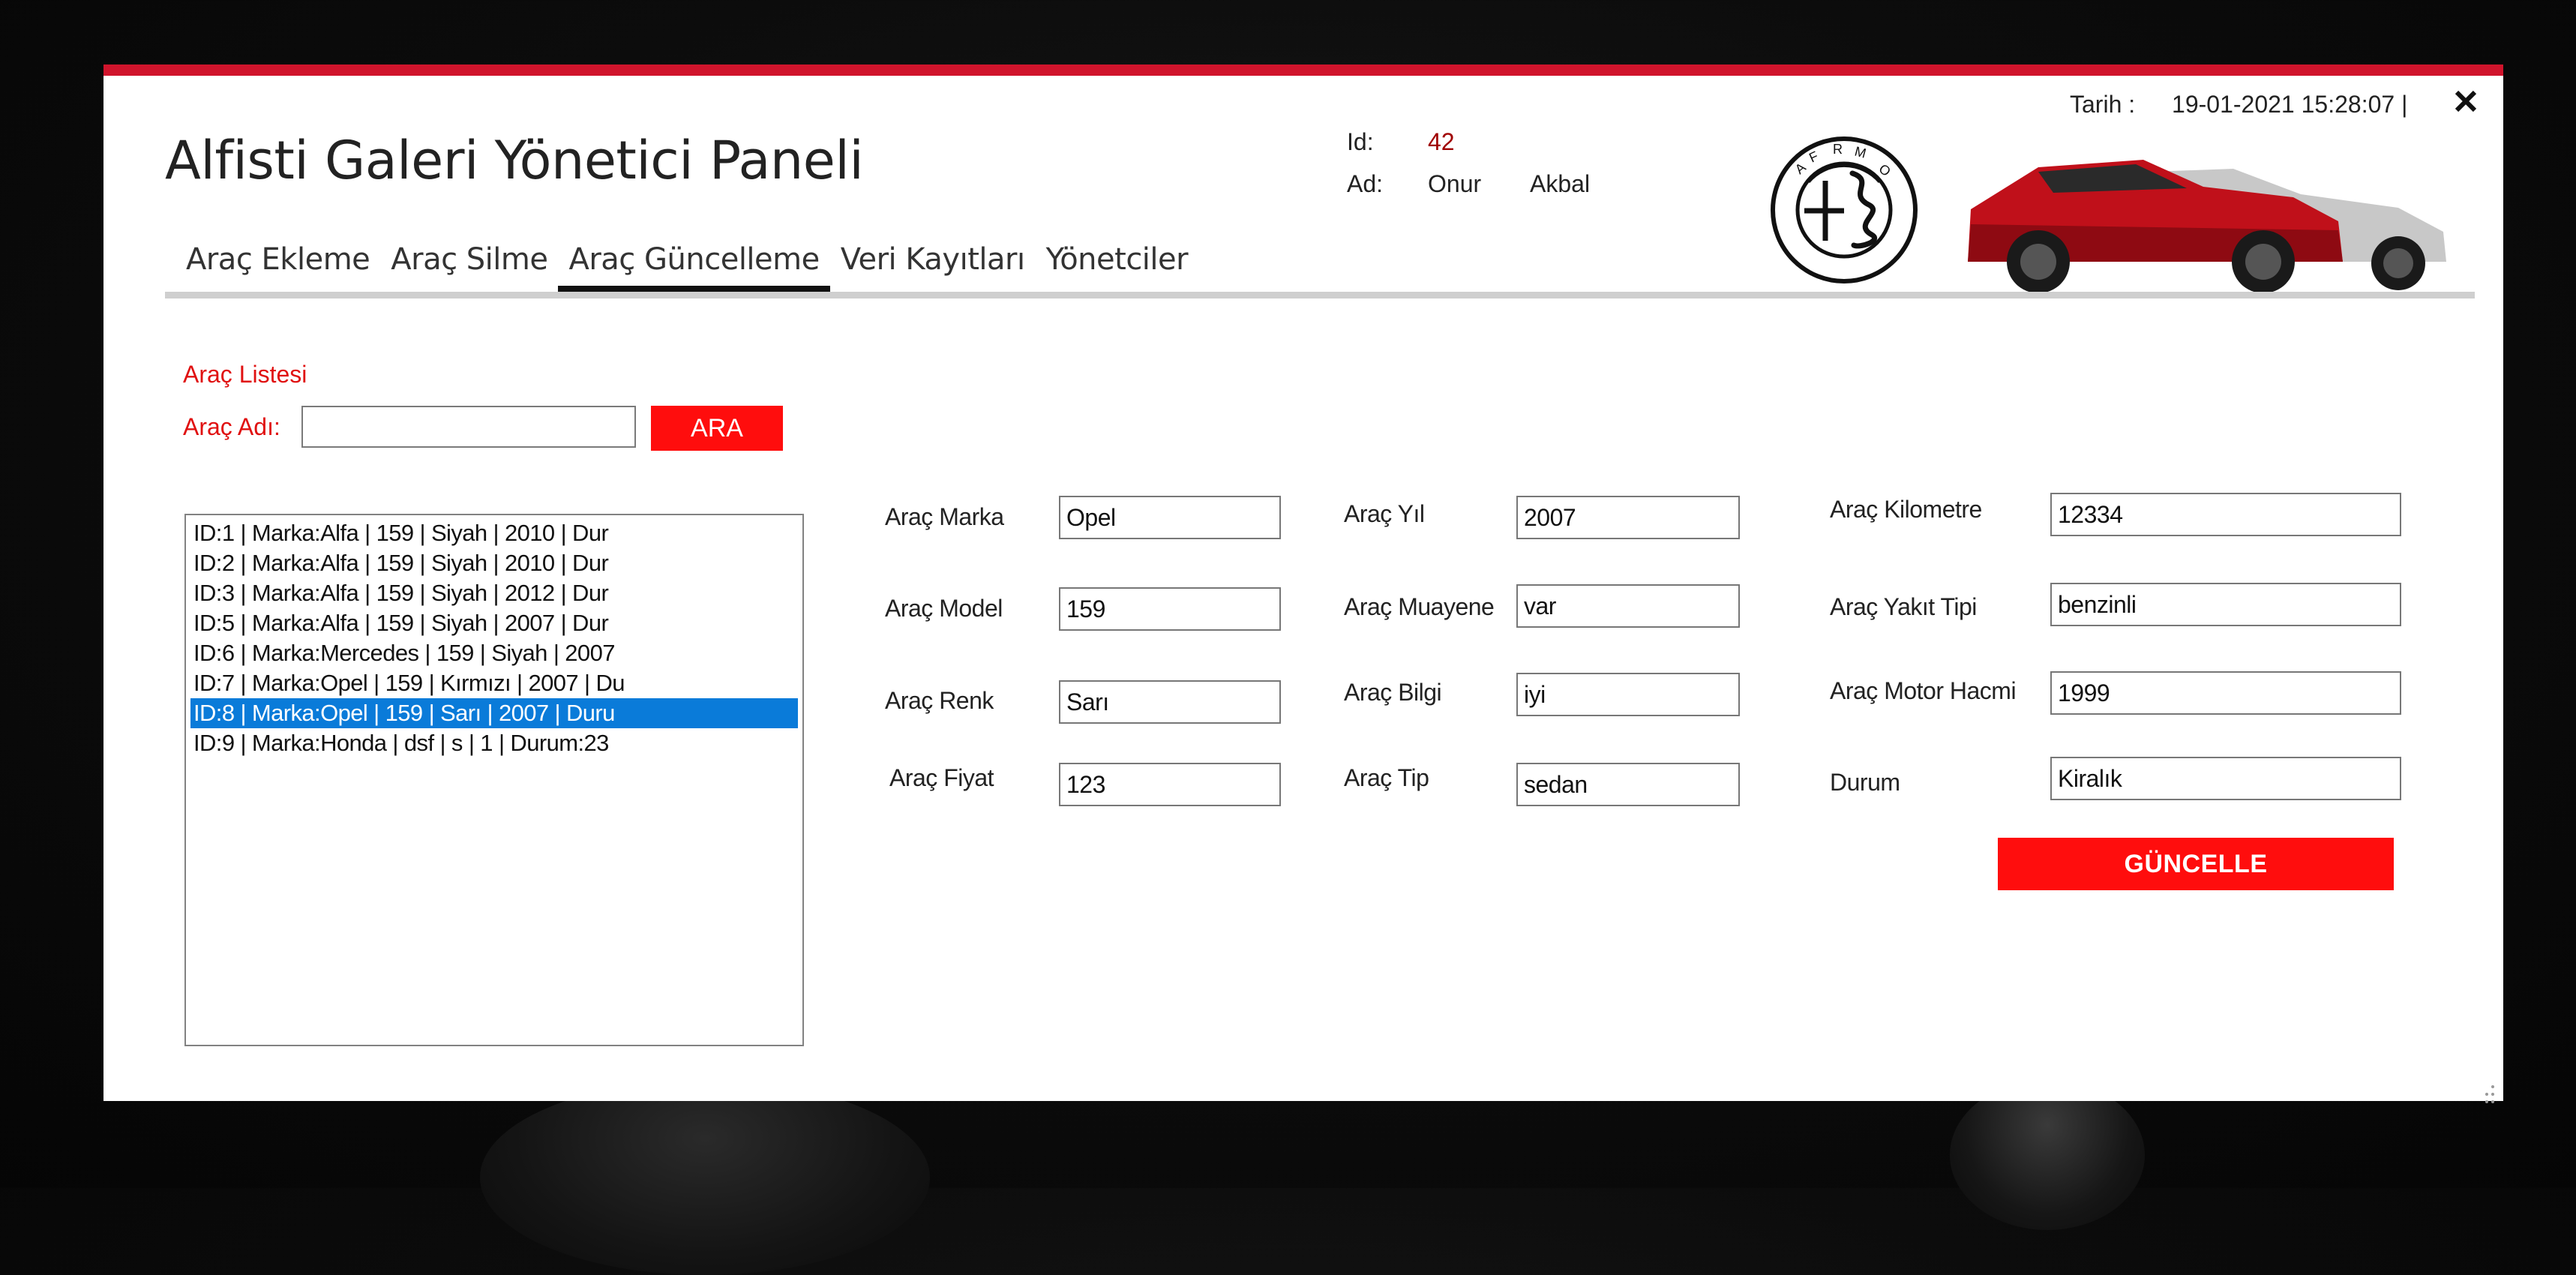  Describe the element at coordinates (1387, 777) in the screenshot. I see `tip-label: Araç Tip` at that location.